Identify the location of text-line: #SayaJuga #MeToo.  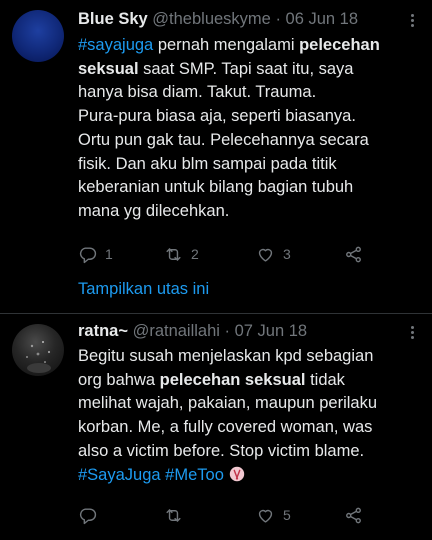
(250, 477).